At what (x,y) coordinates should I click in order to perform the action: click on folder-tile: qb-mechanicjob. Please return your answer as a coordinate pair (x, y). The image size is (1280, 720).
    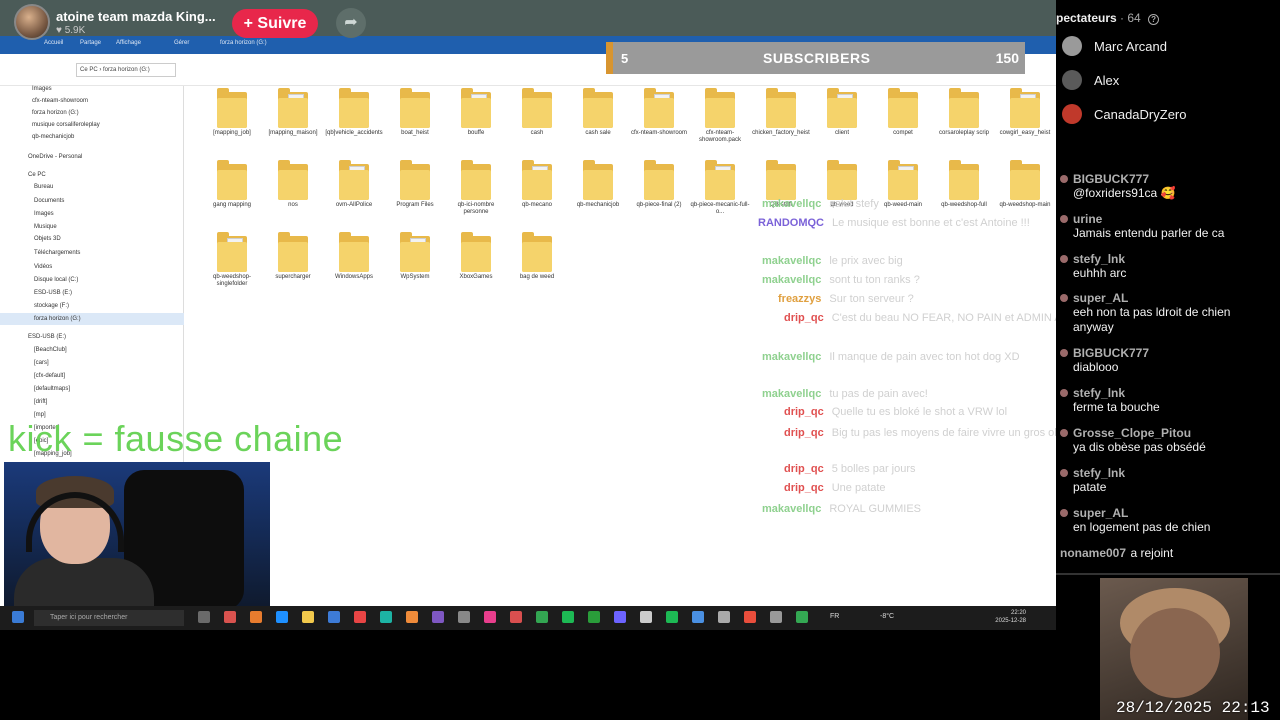
    Looking at the image, I should click on (598, 191).